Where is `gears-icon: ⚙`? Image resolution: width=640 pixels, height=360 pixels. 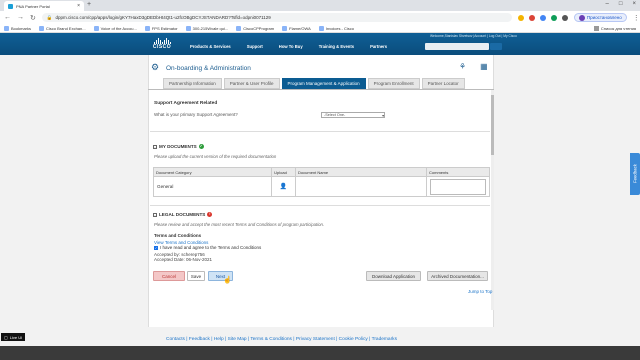
gears-icon: ⚙ is located at coordinates (155, 67).